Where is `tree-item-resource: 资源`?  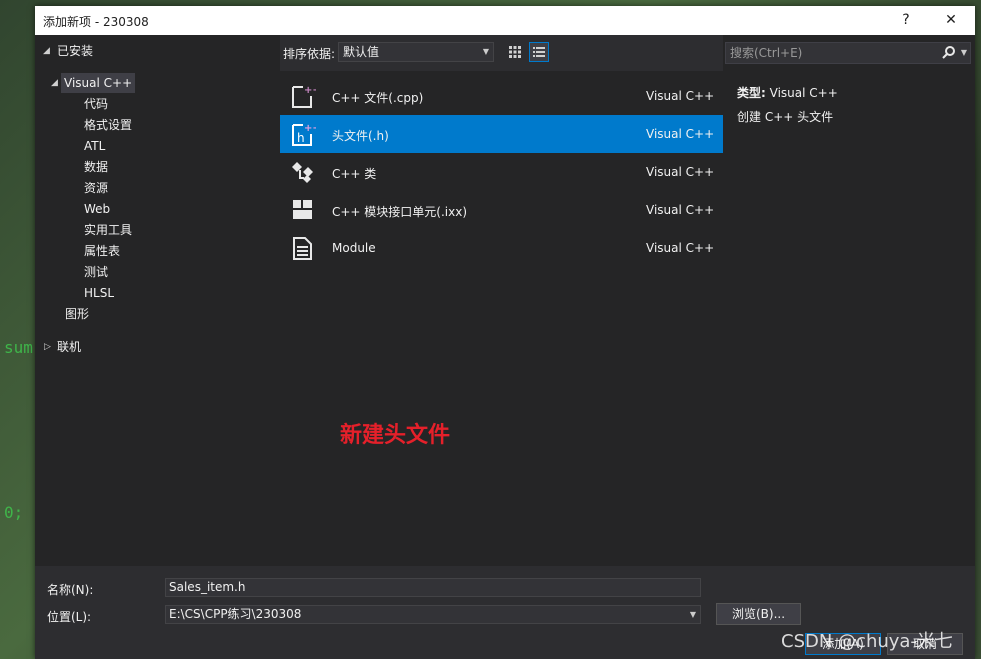 tree-item-resource: 资源 is located at coordinates (96, 188).